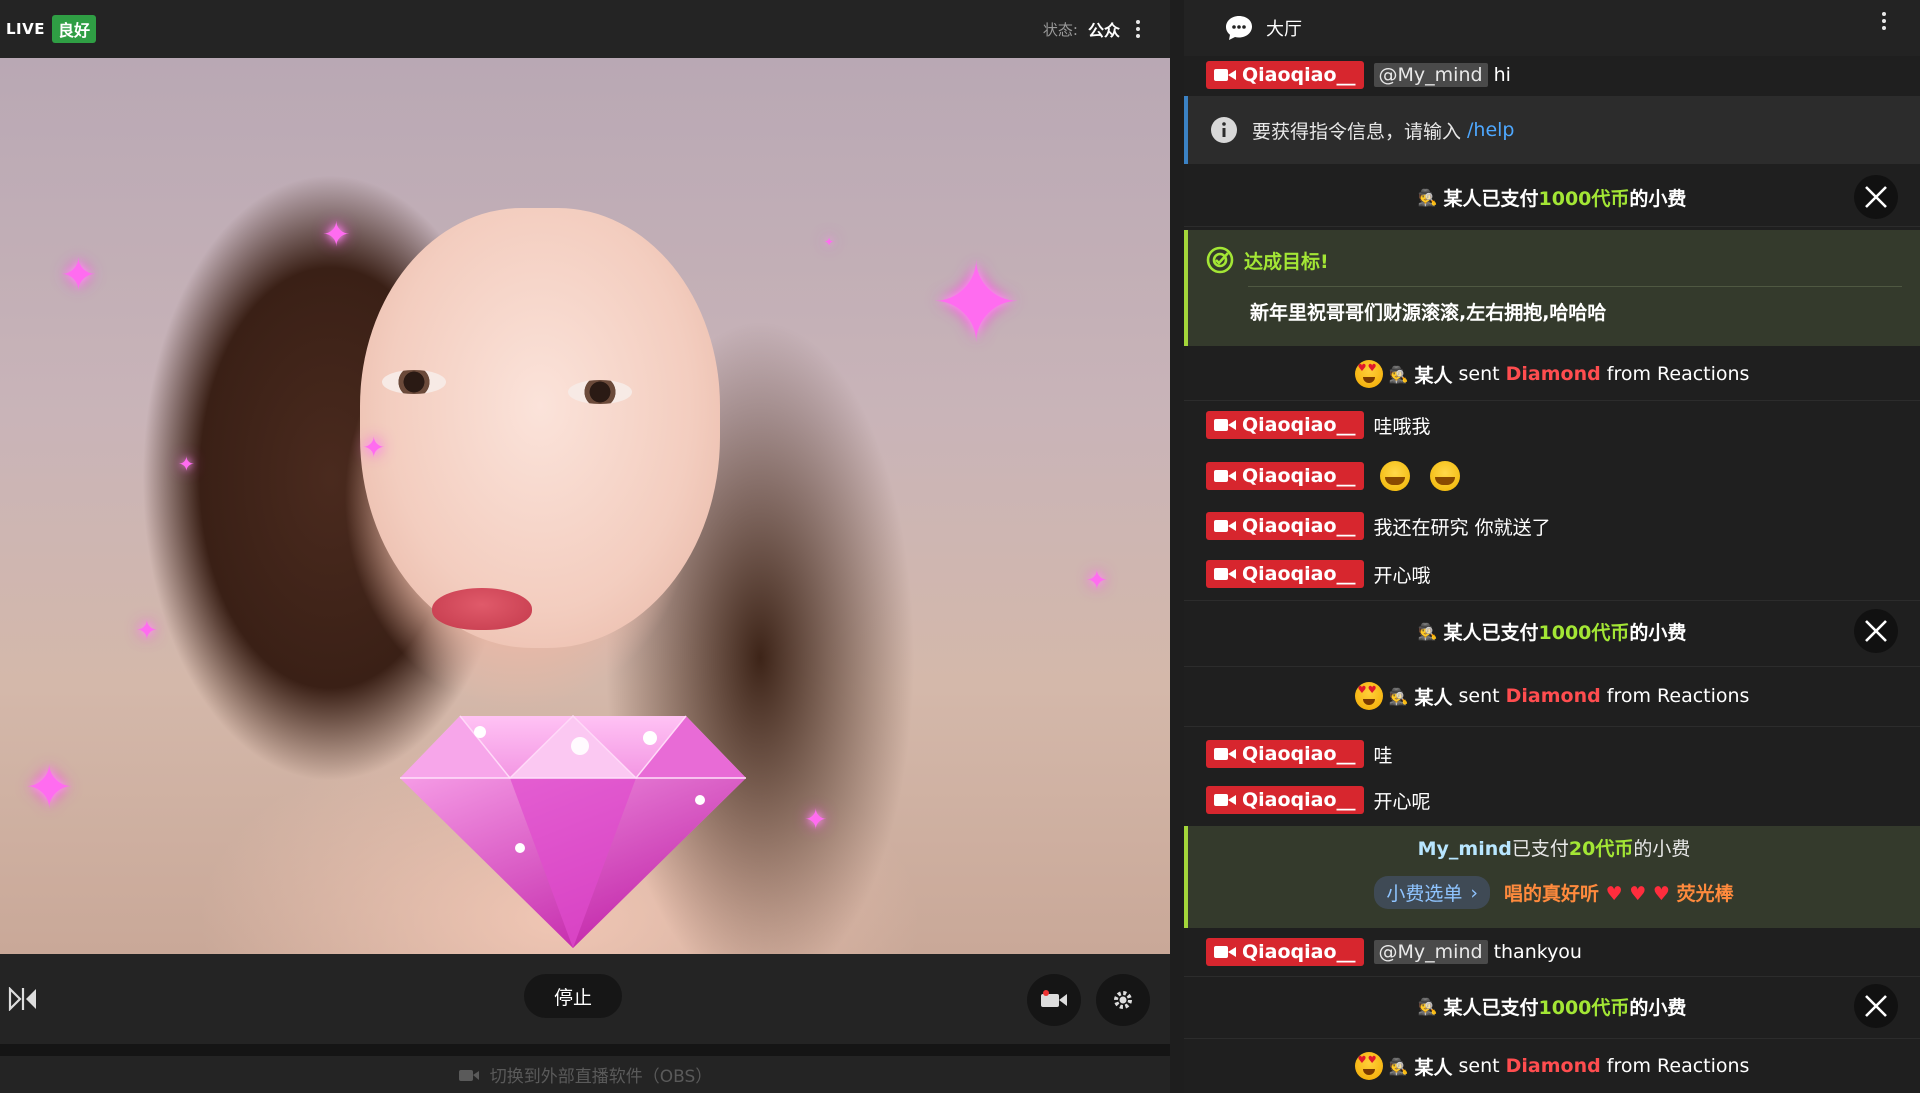 This screenshot has width=1920, height=1093. What do you see at coordinates (1552, 425) in the screenshot?
I see `chat-message: Qiaoqiao__ 哇哦我` at bounding box center [1552, 425].